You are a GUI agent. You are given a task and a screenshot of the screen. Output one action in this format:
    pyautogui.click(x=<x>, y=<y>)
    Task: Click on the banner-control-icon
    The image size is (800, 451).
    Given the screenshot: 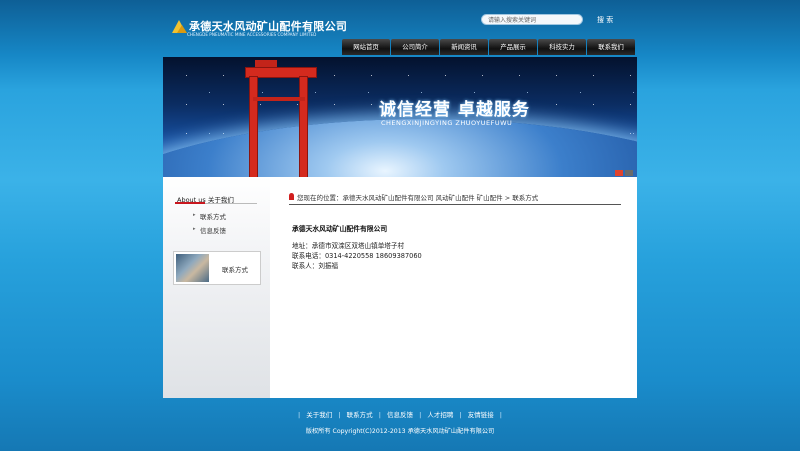 What is the action you would take?
    pyautogui.click(x=619, y=173)
    